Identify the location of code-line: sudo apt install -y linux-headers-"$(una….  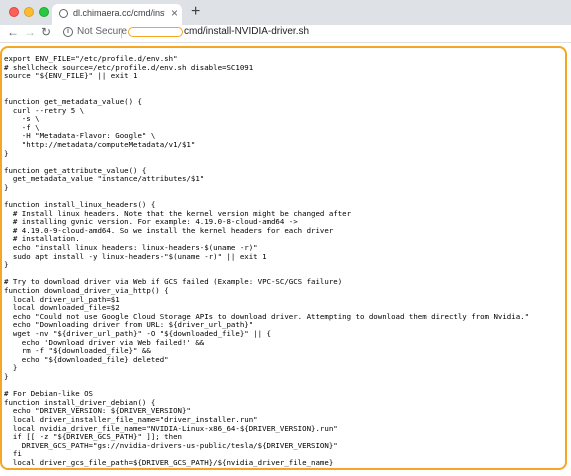
(135, 256).